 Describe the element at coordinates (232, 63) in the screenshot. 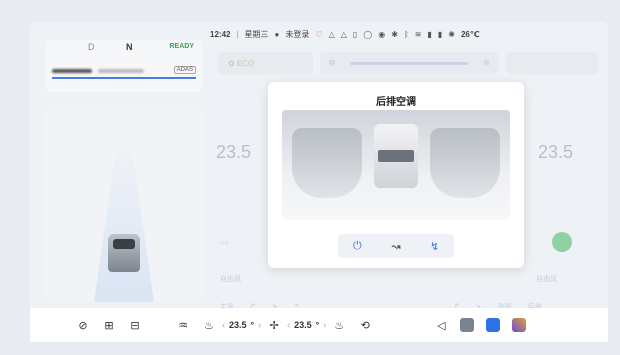

I see `leaf-icon: ✿` at that location.